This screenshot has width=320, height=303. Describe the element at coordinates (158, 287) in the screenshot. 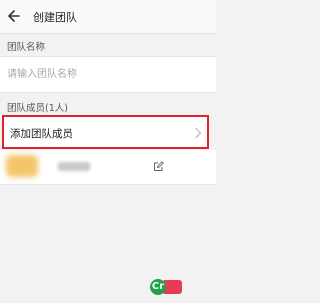

I see `watermark-circle: Cr` at that location.